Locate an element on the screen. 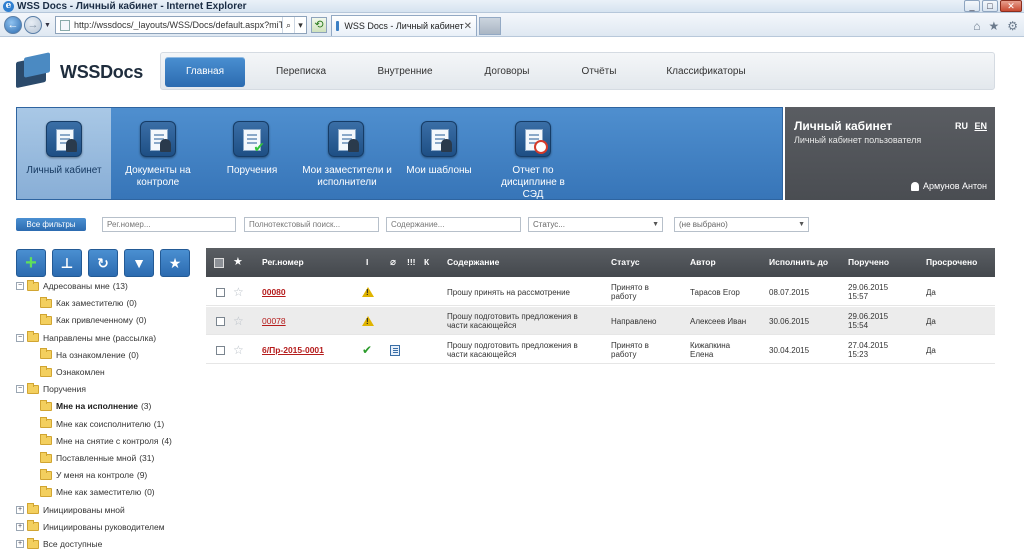  refresh-button: ↻ is located at coordinates (103, 263).